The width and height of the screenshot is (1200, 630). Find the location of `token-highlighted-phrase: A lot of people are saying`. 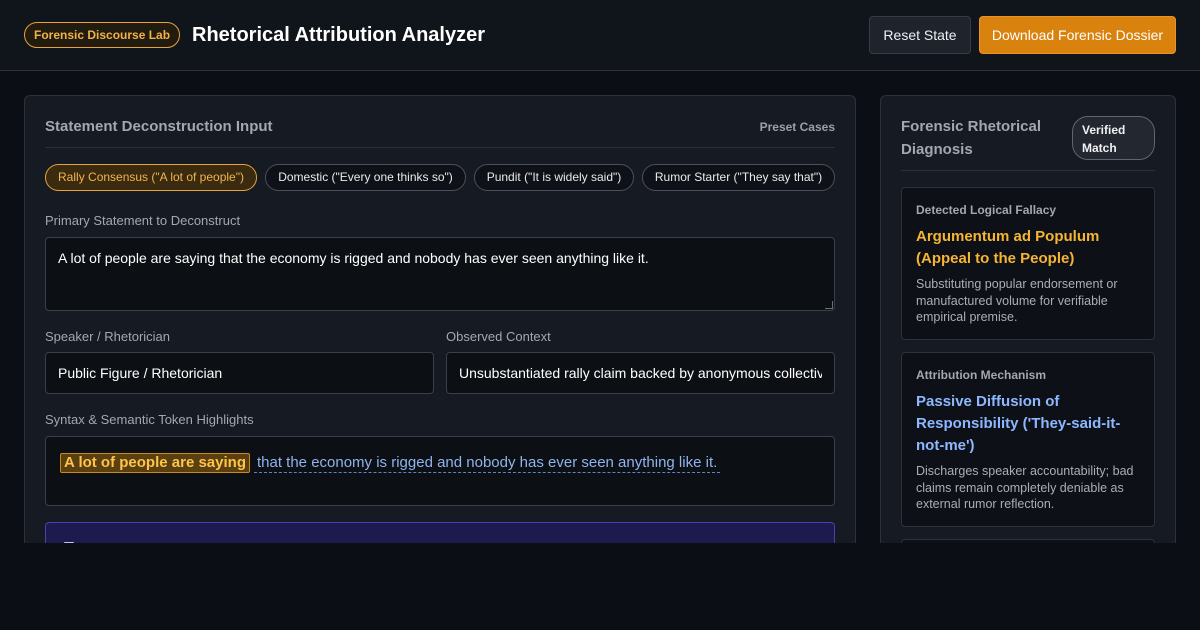

token-highlighted-phrase: A lot of people are saying is located at coordinates (155, 463).